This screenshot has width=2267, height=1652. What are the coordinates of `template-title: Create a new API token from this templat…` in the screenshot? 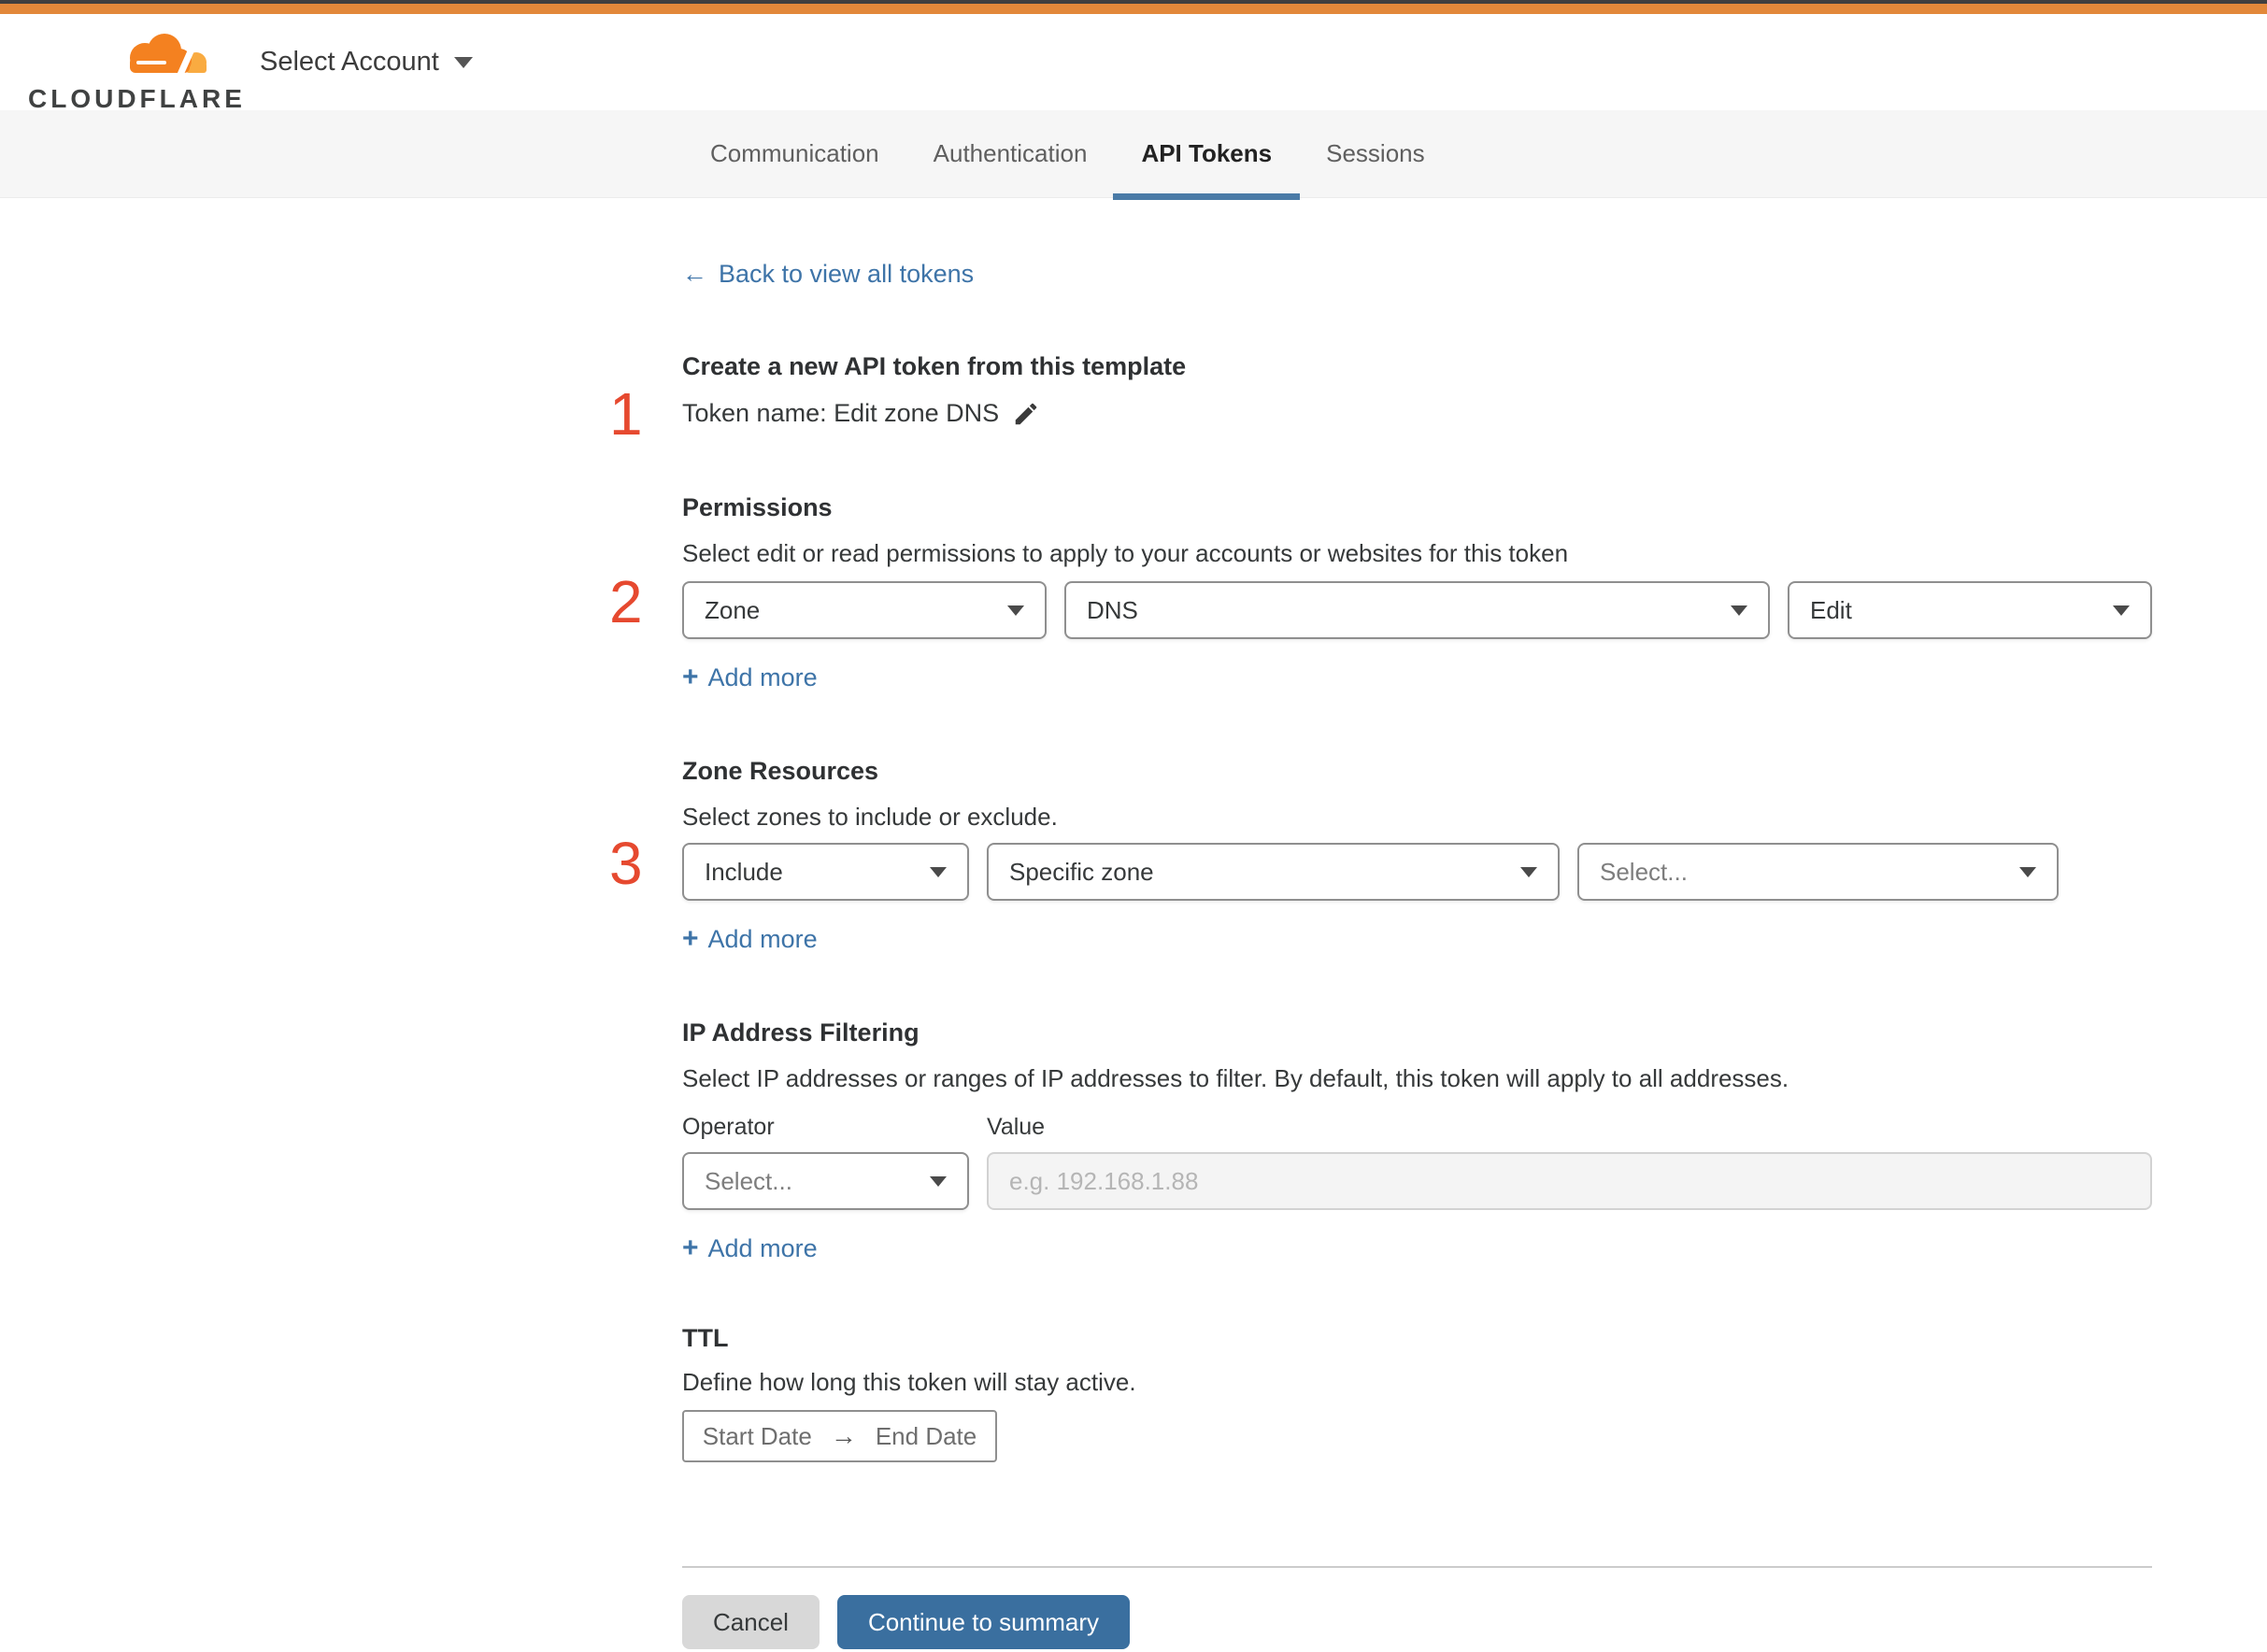 It's located at (935, 366).